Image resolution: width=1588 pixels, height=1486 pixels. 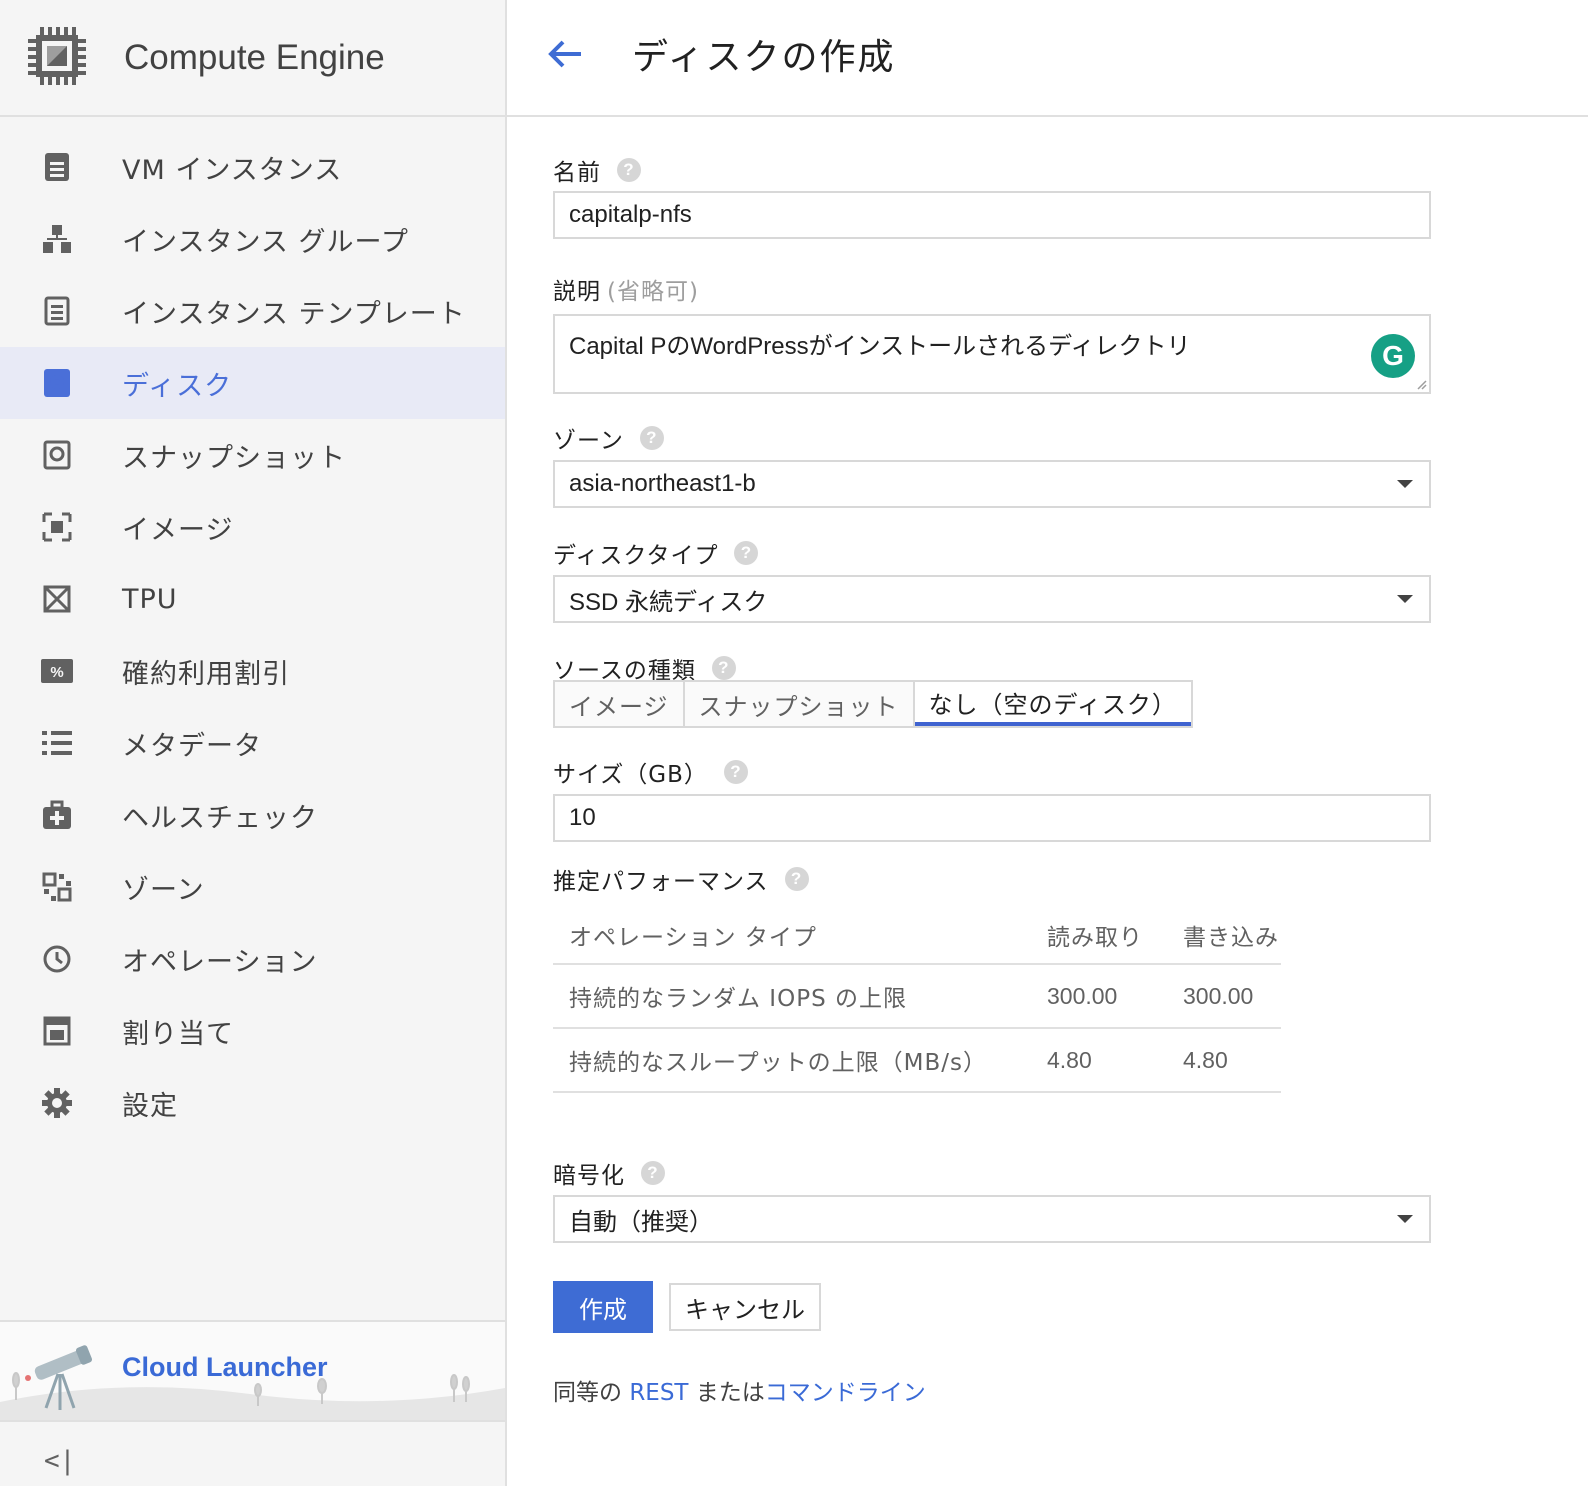 I want to click on command-line-link: コマンドライン, so click(x=845, y=1393).